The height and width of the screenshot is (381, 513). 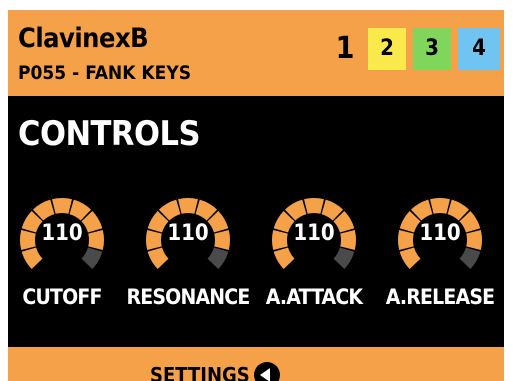 What do you see at coordinates (62, 297) in the screenshot?
I see `knob-cutoff-label: CUTOFF` at bounding box center [62, 297].